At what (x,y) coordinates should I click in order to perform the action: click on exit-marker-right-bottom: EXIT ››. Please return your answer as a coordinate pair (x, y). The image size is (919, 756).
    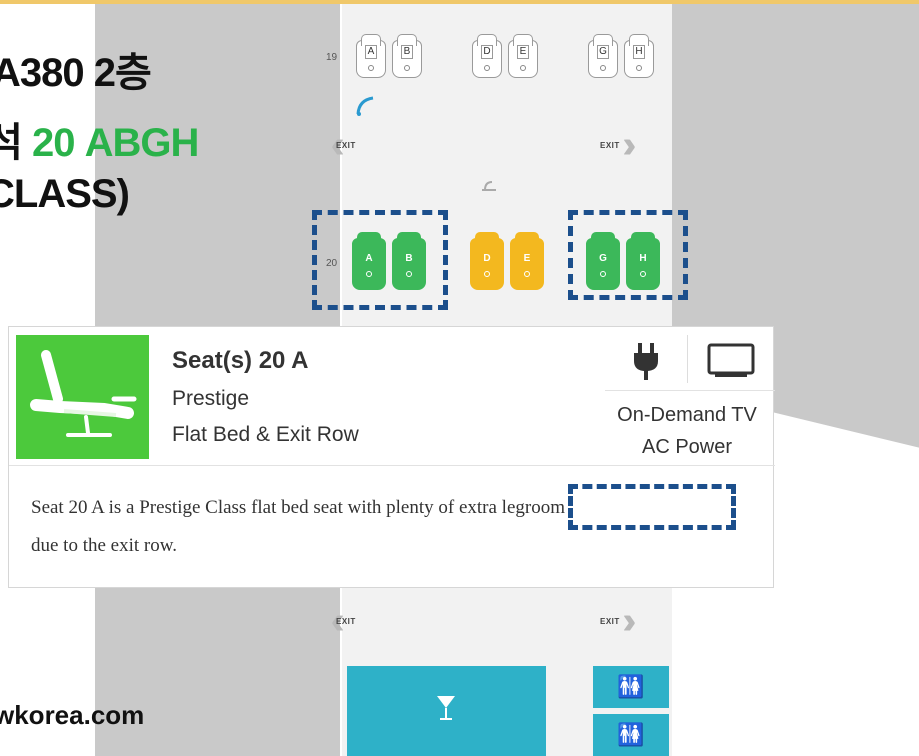
    Looking at the image, I should click on (619, 621).